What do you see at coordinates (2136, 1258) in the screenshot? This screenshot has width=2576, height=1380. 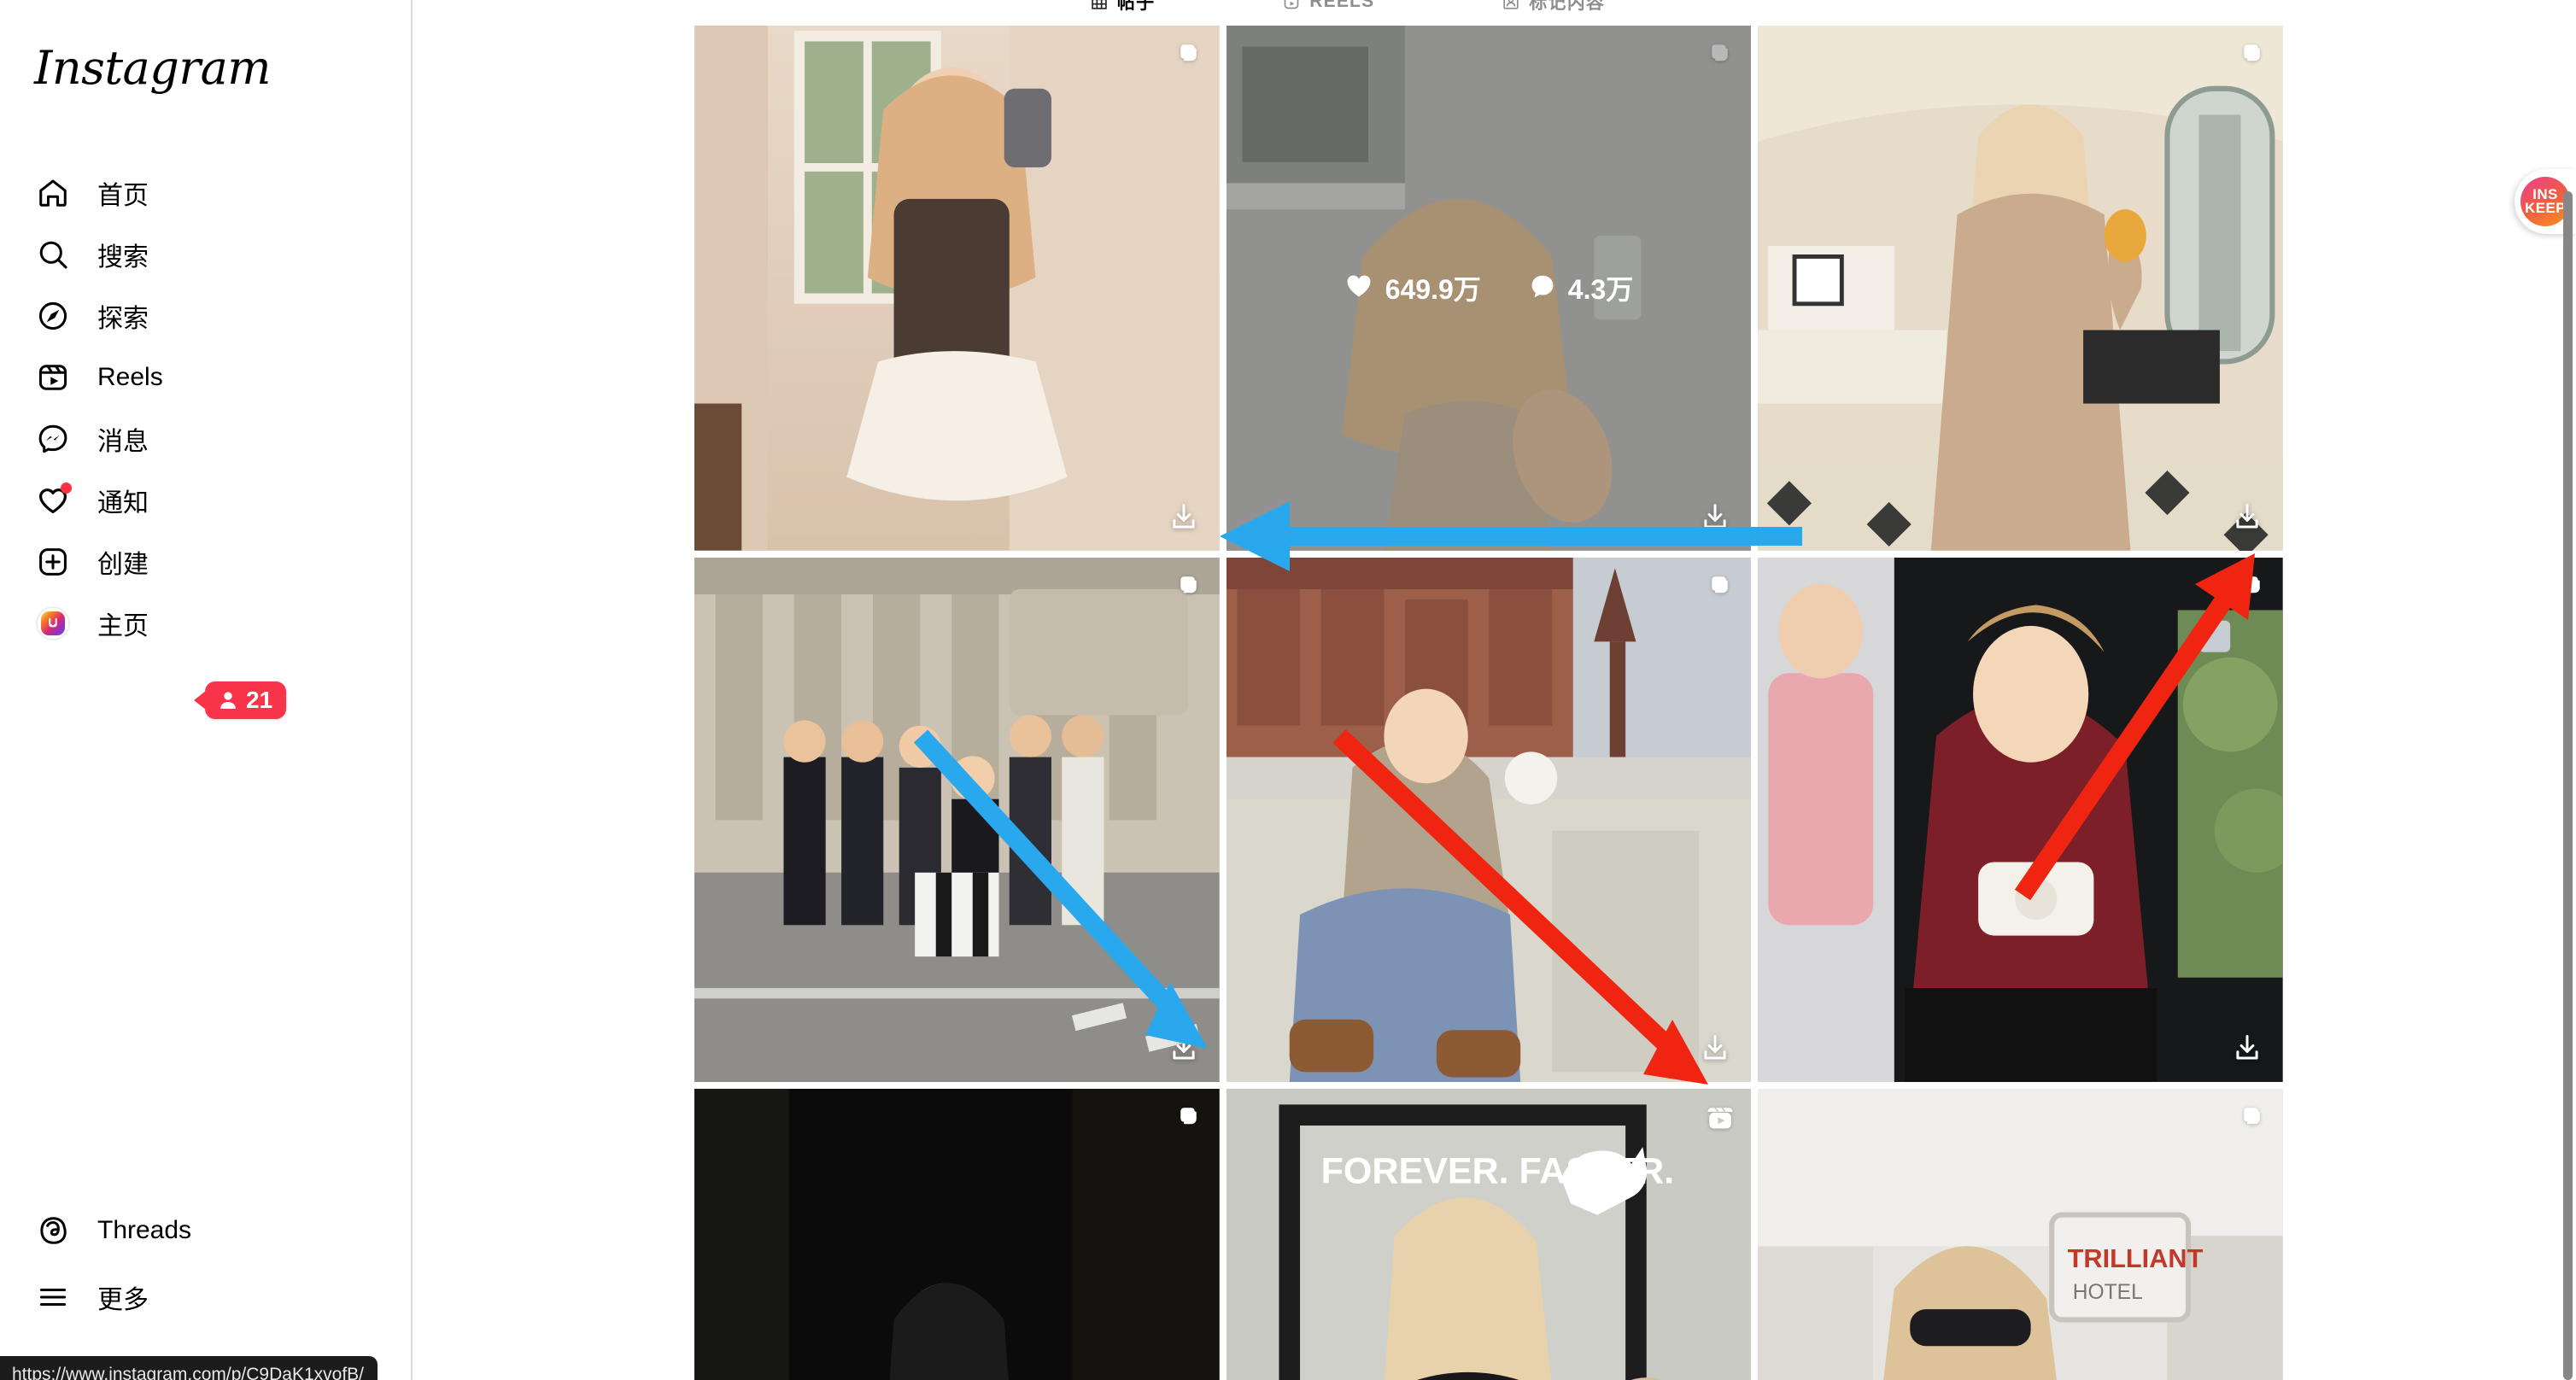 I see `svg-text: TRILLIANT` at bounding box center [2136, 1258].